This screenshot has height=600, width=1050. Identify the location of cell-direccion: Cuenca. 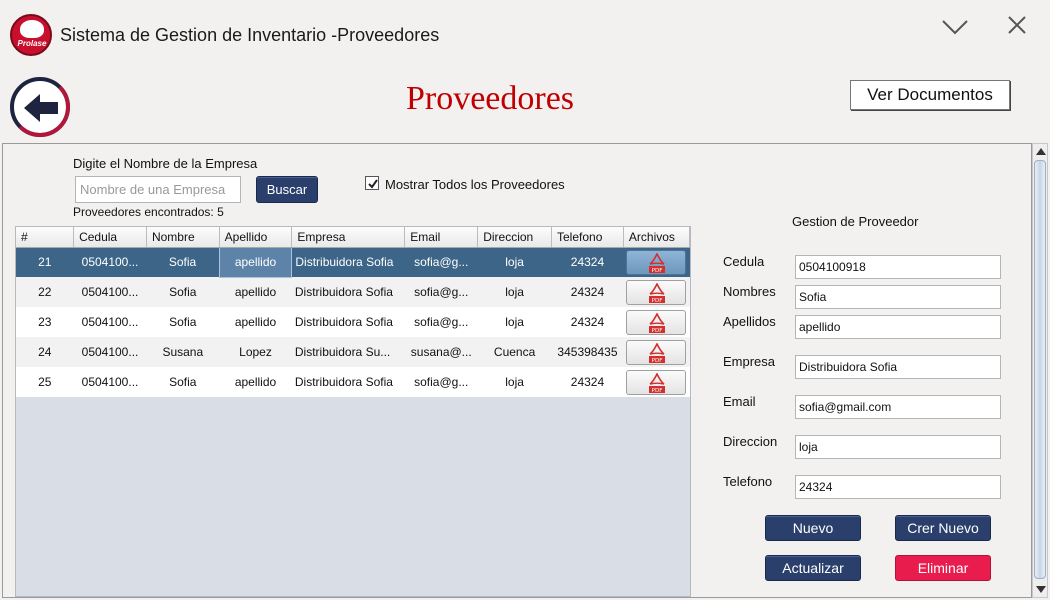
(515, 352).